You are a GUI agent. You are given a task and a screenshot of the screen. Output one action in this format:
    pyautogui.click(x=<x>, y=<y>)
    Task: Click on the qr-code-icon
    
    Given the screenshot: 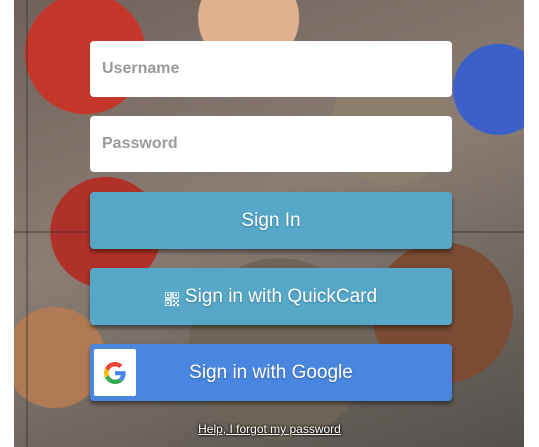 What is the action you would take?
    pyautogui.click(x=172, y=298)
    